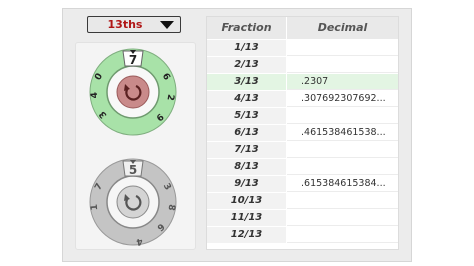 This screenshot has height=266, width=474. I want to click on table-row: 1/13, so click(302, 48).